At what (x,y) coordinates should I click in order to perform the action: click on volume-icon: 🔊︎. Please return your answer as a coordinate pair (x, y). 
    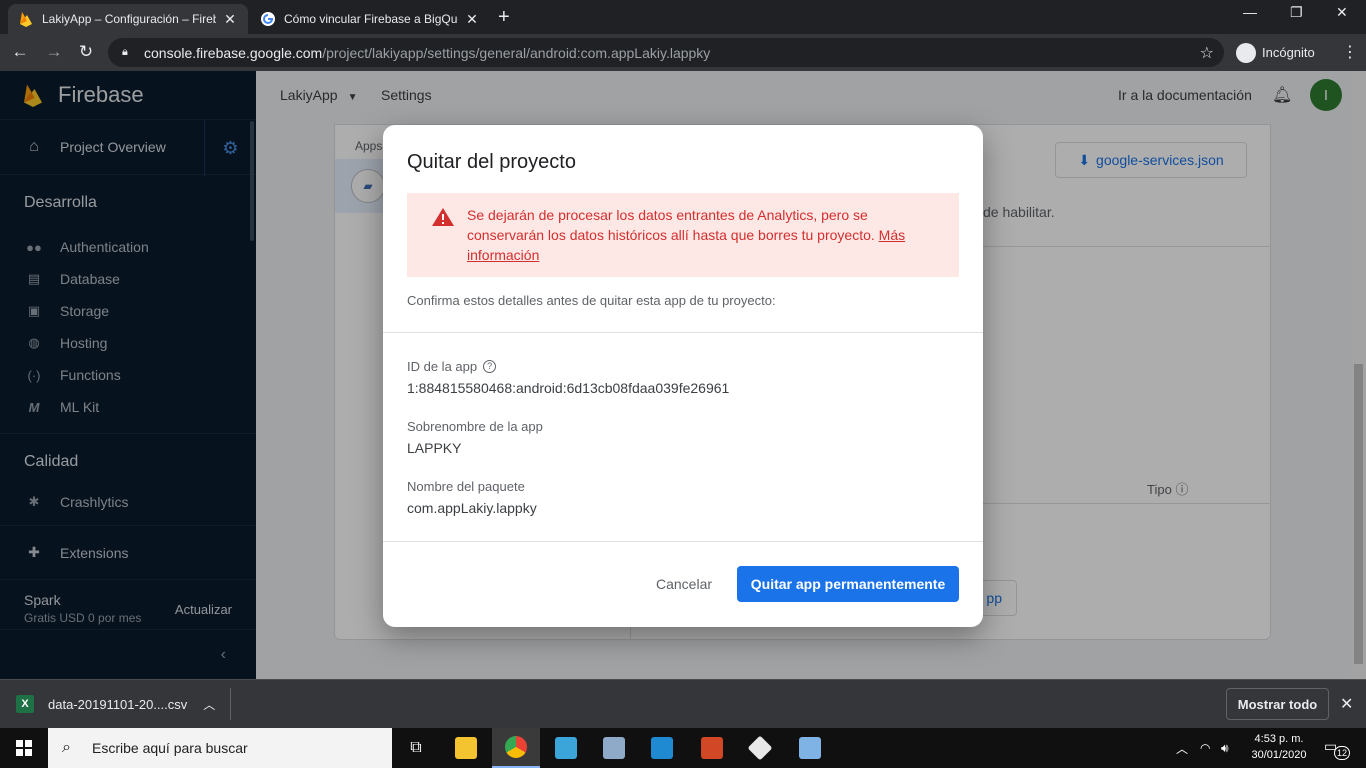
    Looking at the image, I should click on (1225, 748).